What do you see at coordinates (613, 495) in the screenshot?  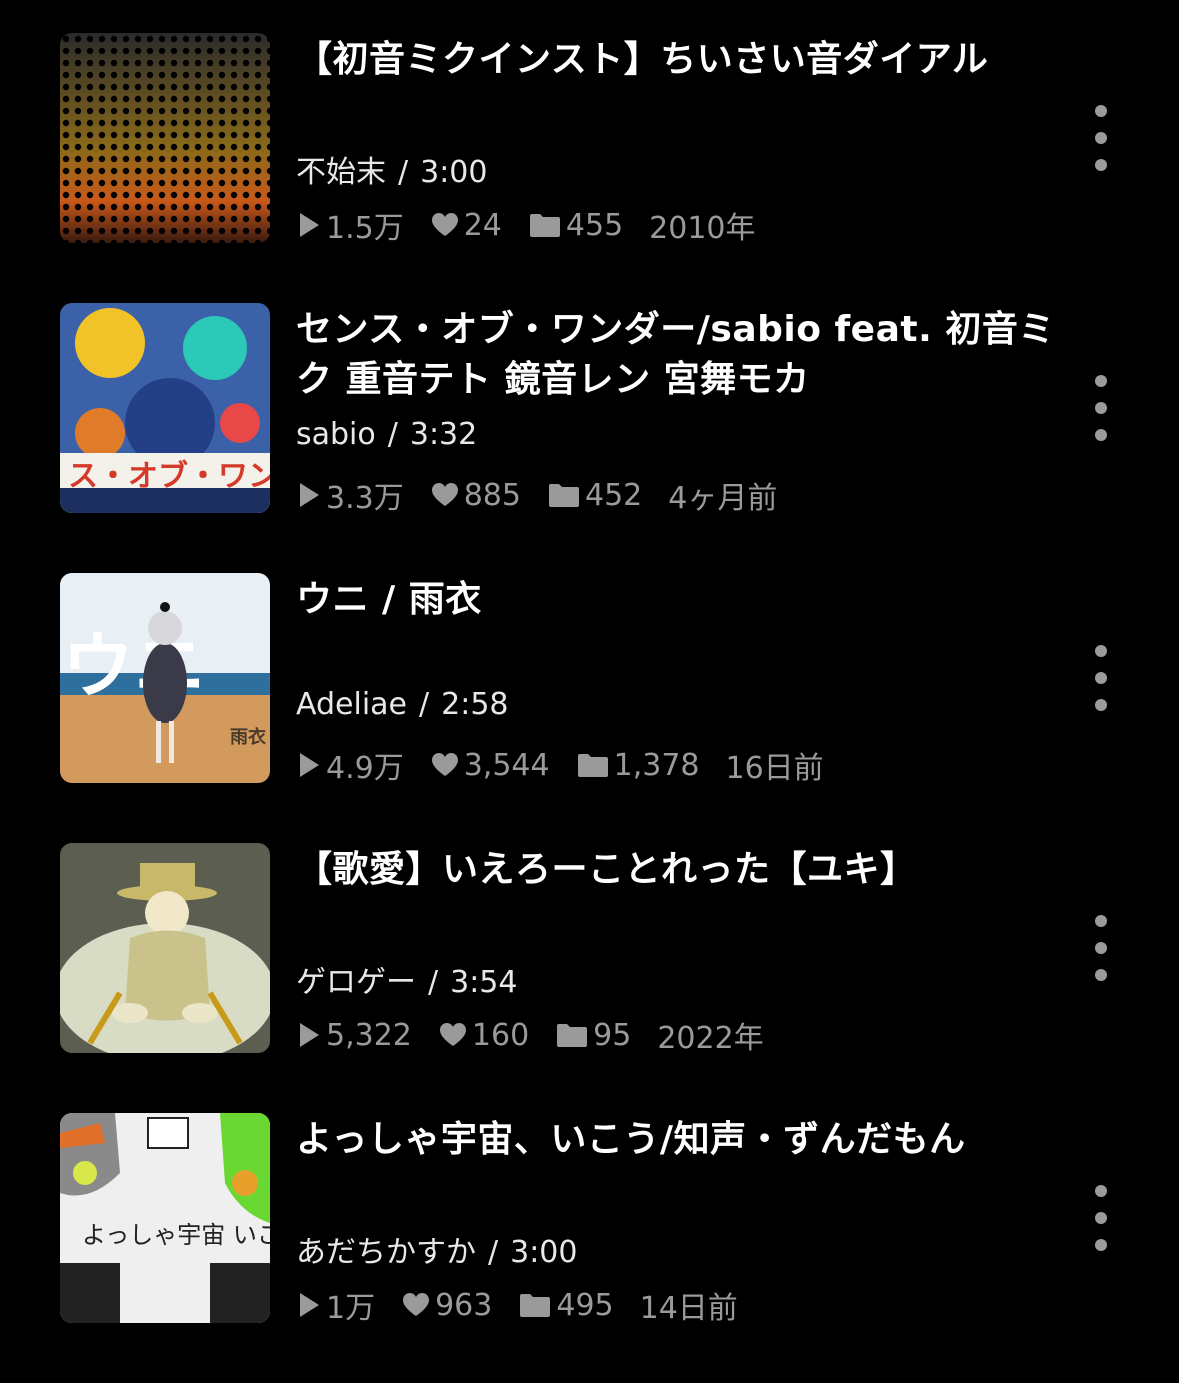 I see `mylists-count: 452` at bounding box center [613, 495].